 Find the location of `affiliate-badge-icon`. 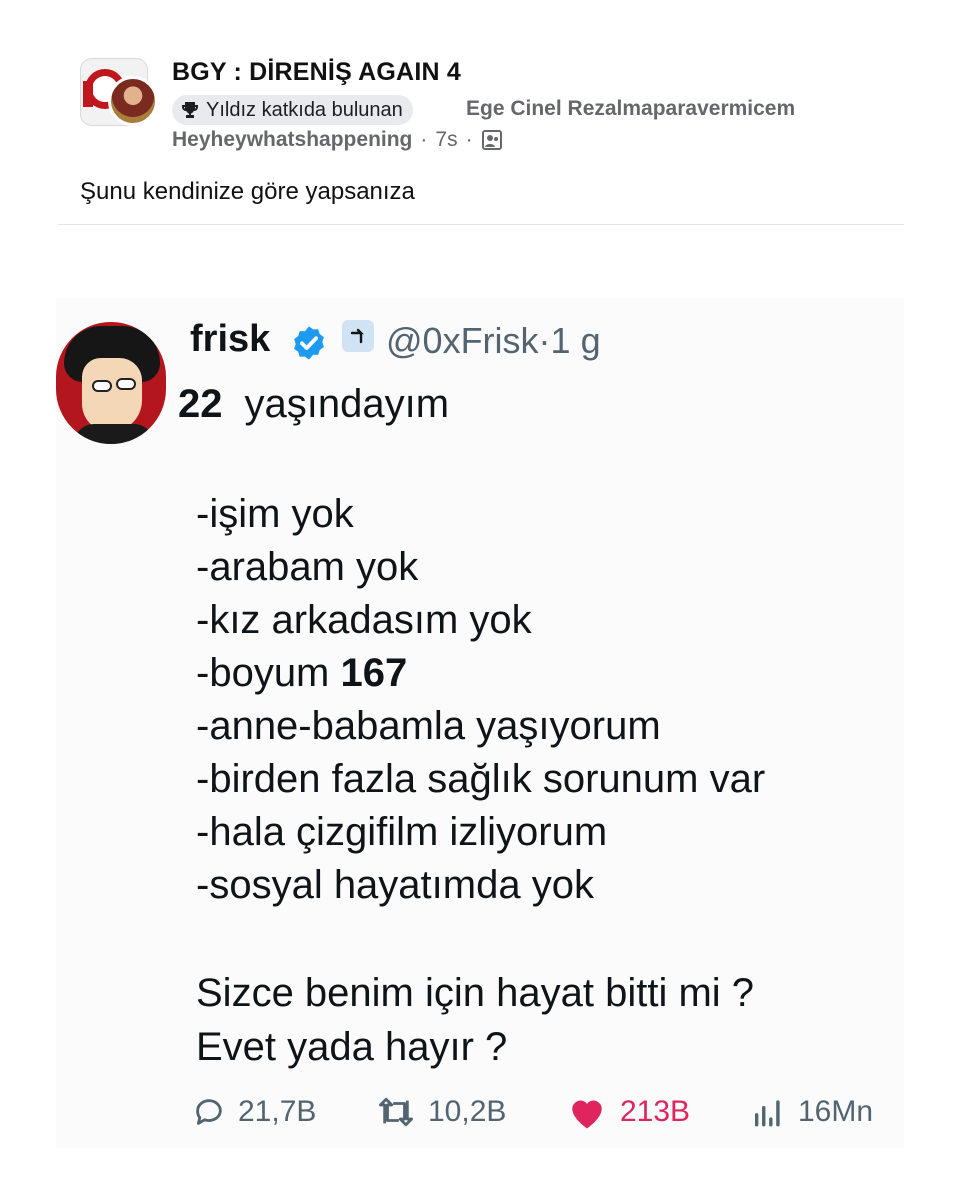

affiliate-badge-icon is located at coordinates (358, 336).